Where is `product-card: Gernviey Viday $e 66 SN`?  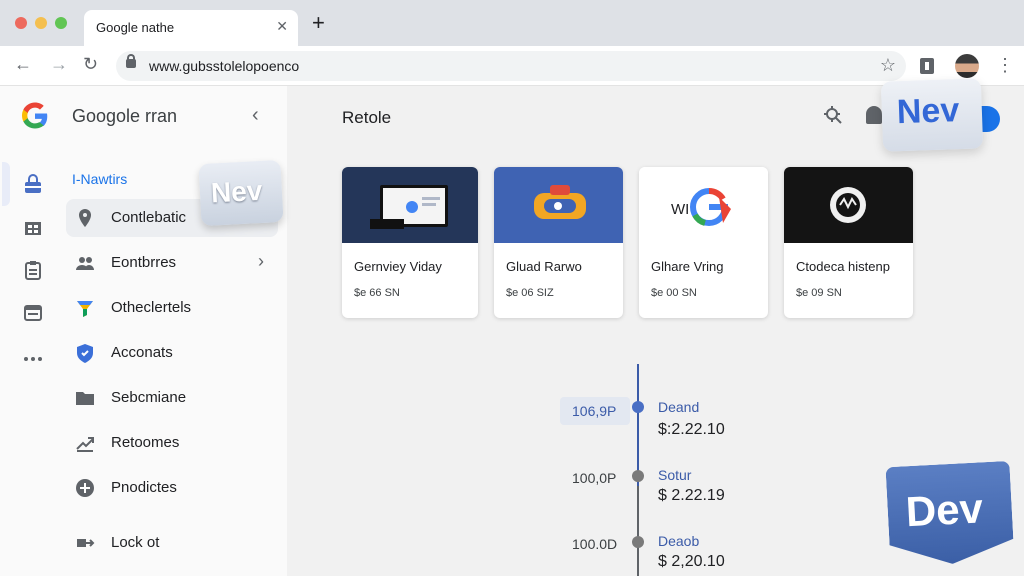
product-card: Gernviey Viday $e 66 SN is located at coordinates (410, 242).